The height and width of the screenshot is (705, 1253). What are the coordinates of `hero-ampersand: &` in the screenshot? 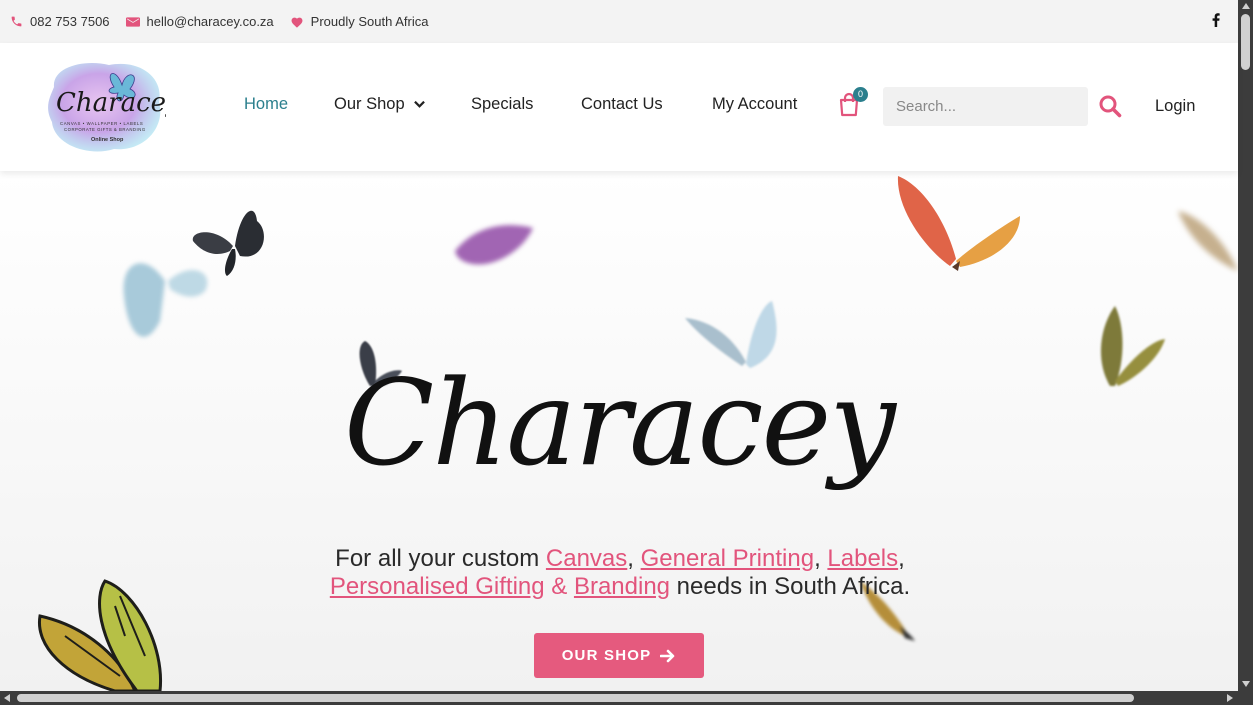 It's located at (559, 586).